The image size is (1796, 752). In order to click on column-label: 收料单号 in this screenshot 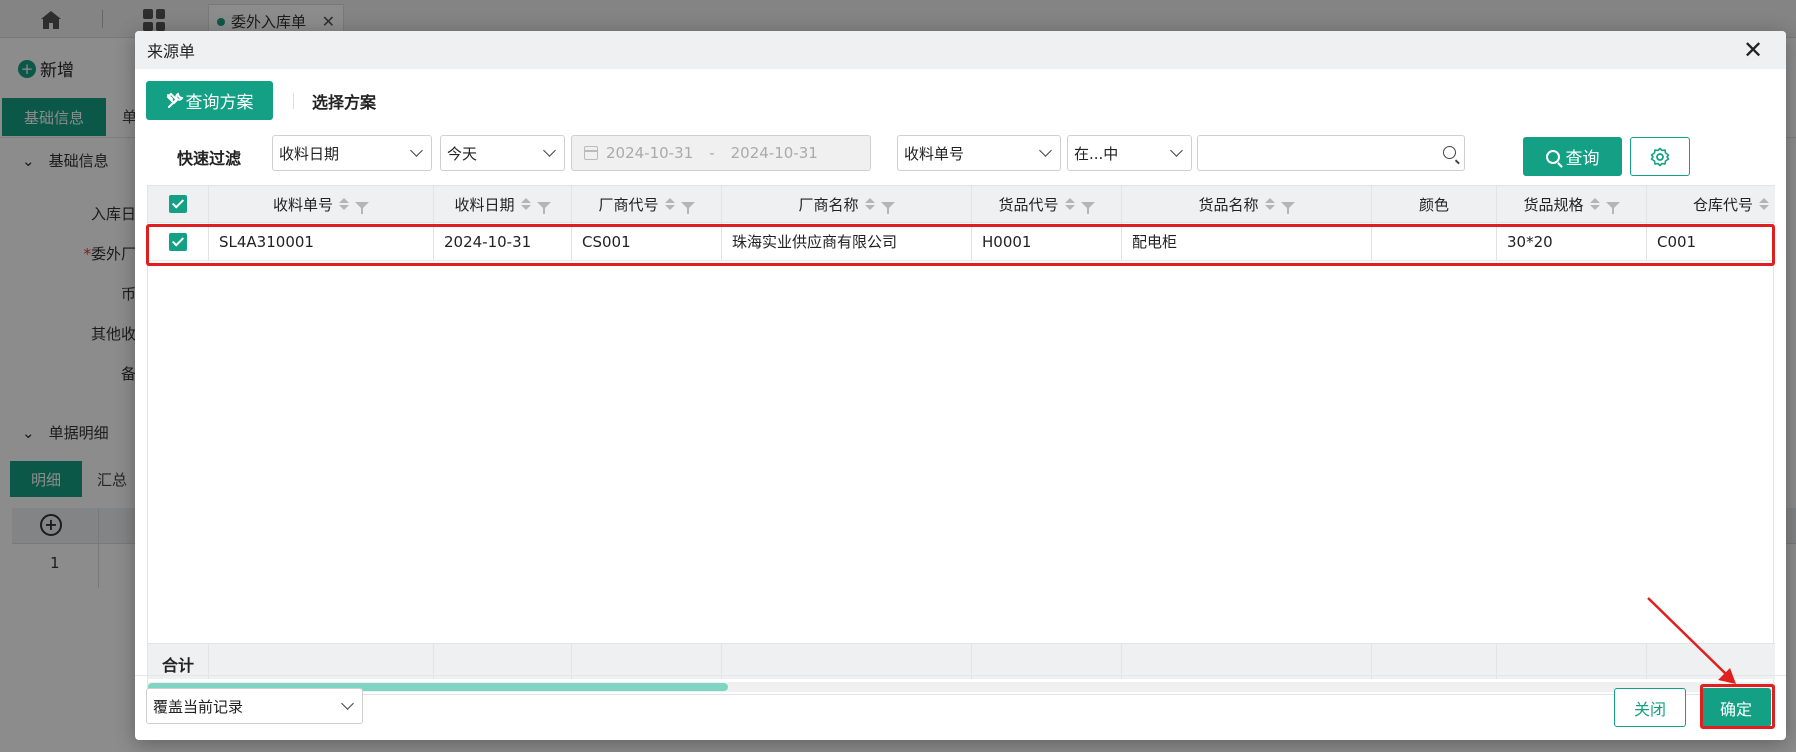, I will do `click(302, 204)`.